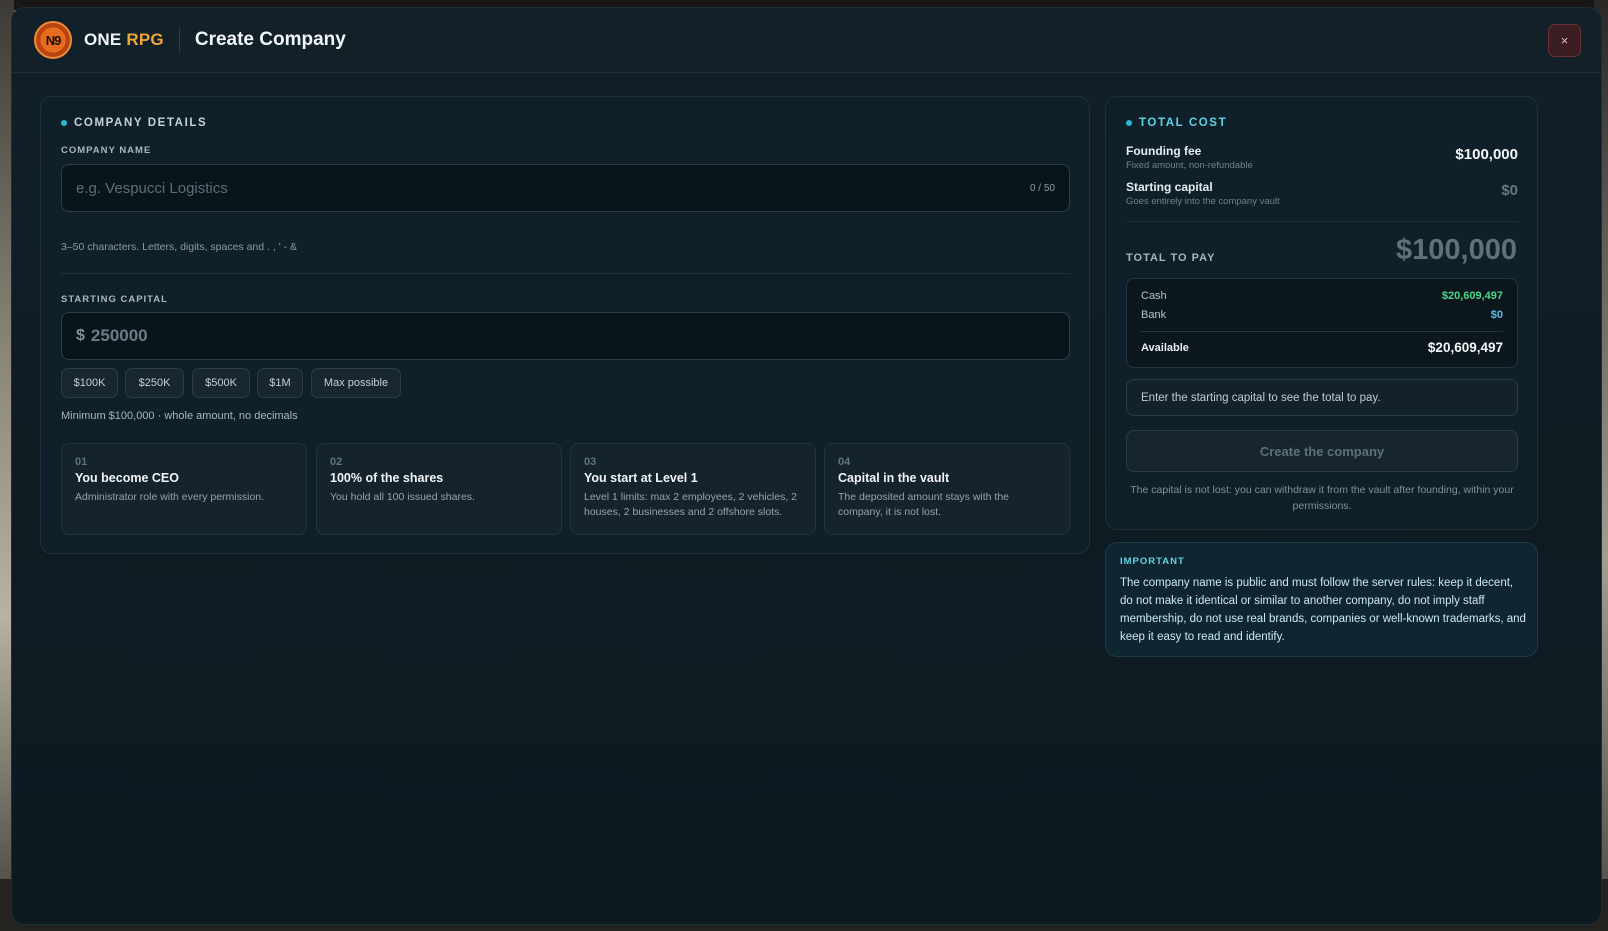 Image resolution: width=1608 pixels, height=931 pixels. I want to click on close-button: ×, so click(1564, 40).